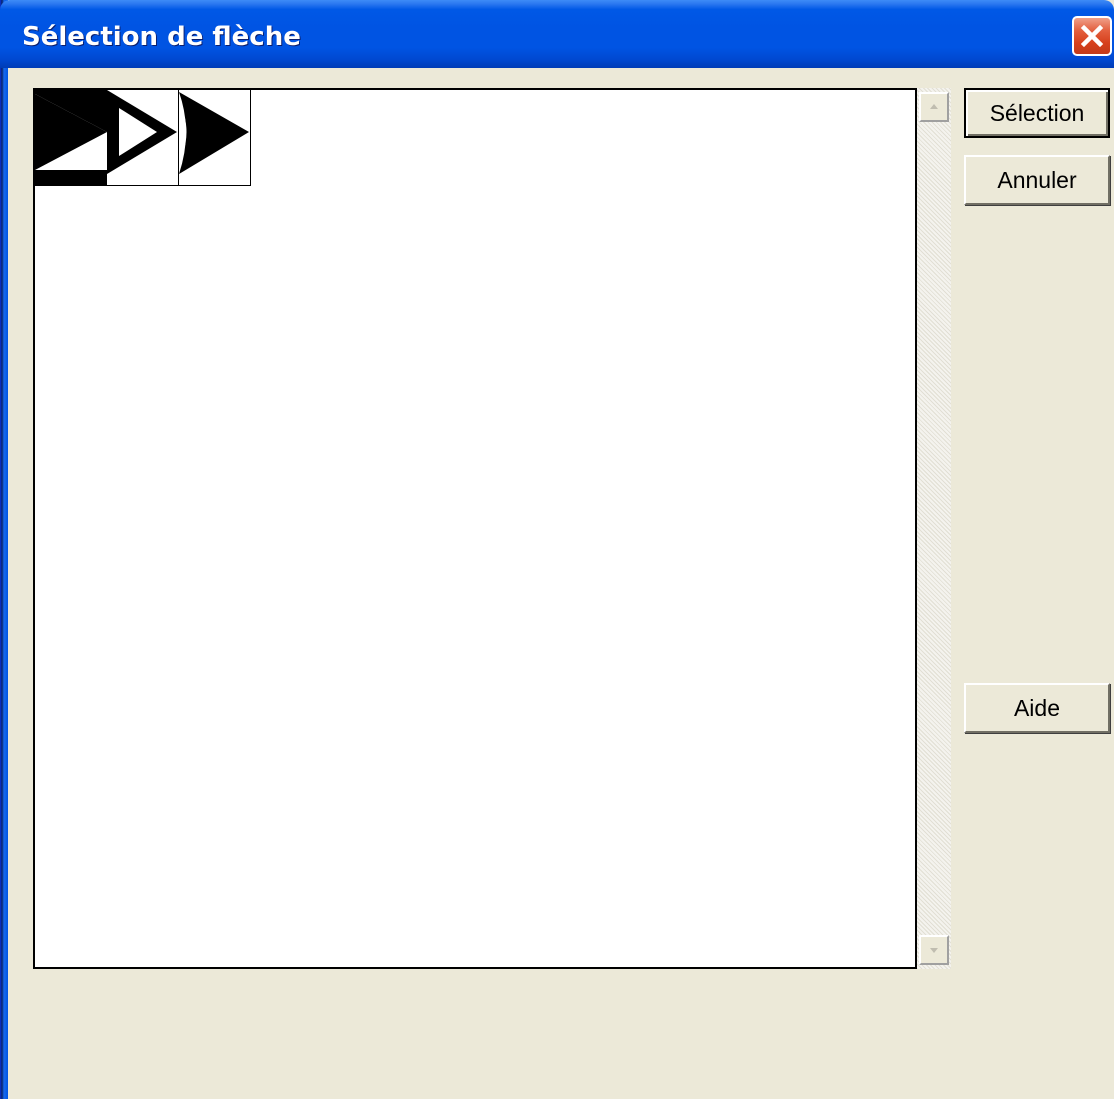  Describe the element at coordinates (142, 132) in the screenshot. I see `outline-arrow-icon` at that location.